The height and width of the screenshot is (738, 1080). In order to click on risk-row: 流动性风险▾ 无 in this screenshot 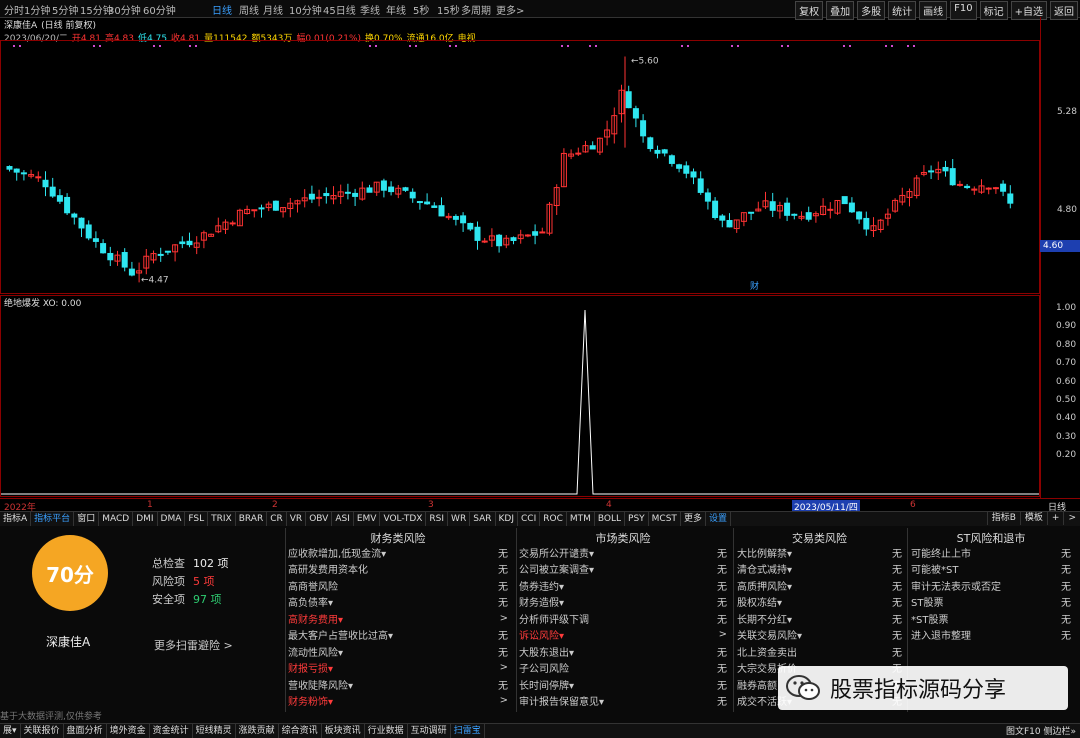, I will do `click(398, 651)`.